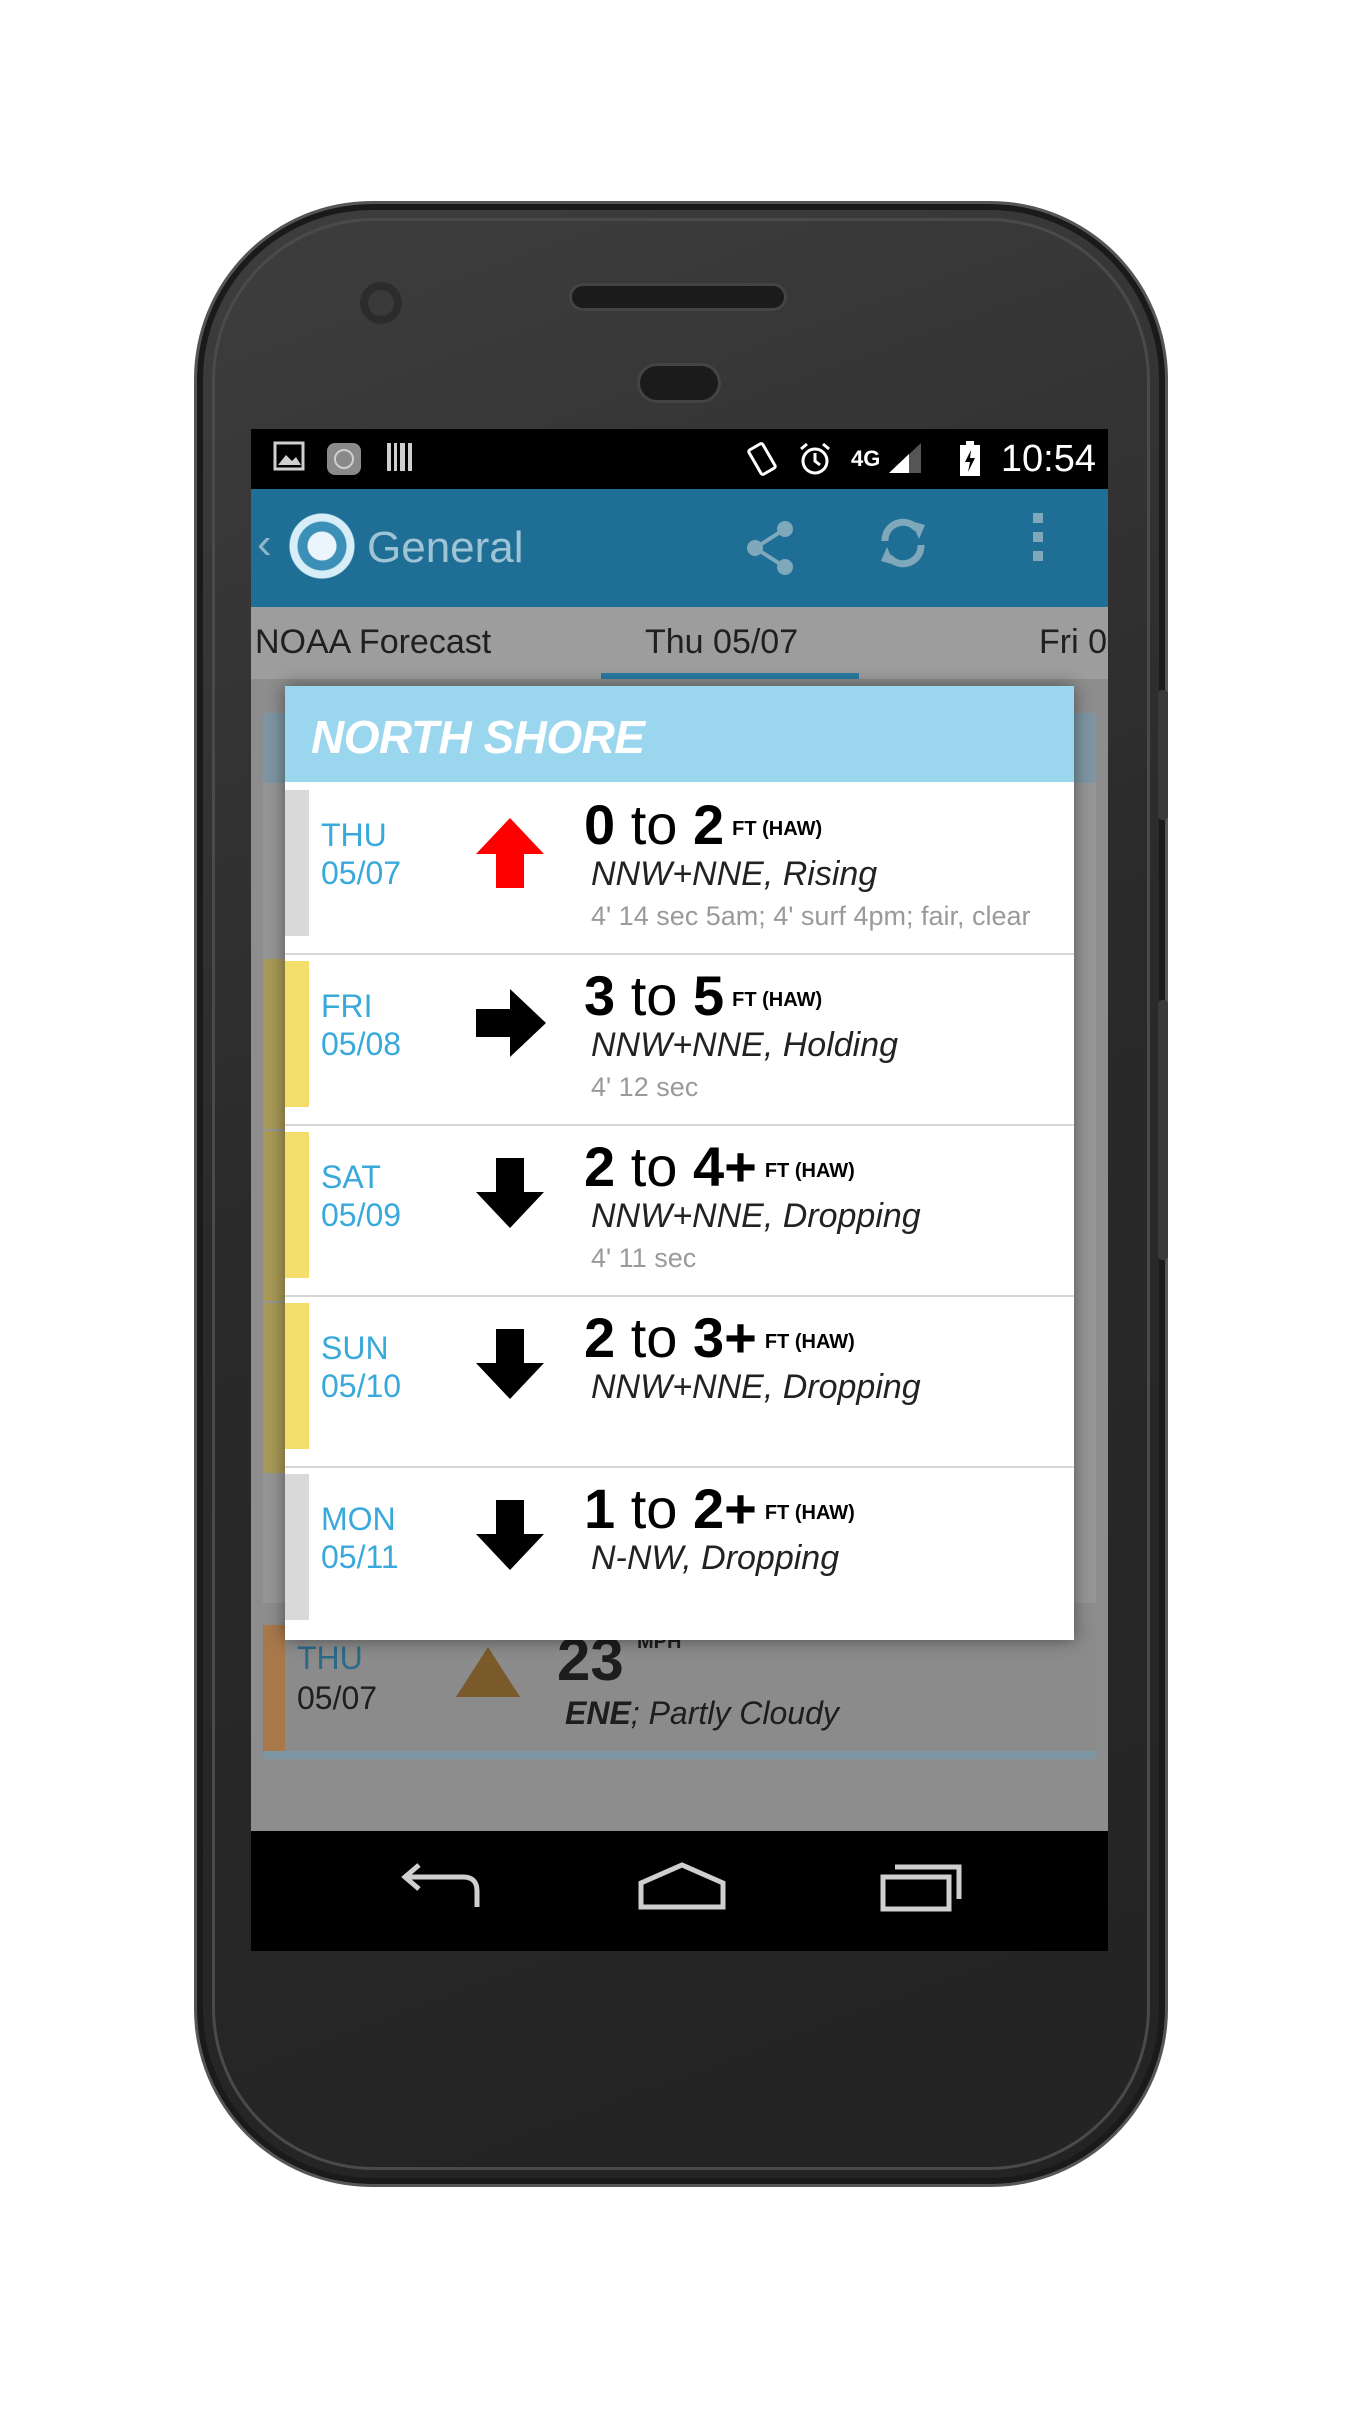 This screenshot has height=2417, width=1366. I want to click on wave-height-range: 2 to 3+ FT (HAW), so click(719, 1338).